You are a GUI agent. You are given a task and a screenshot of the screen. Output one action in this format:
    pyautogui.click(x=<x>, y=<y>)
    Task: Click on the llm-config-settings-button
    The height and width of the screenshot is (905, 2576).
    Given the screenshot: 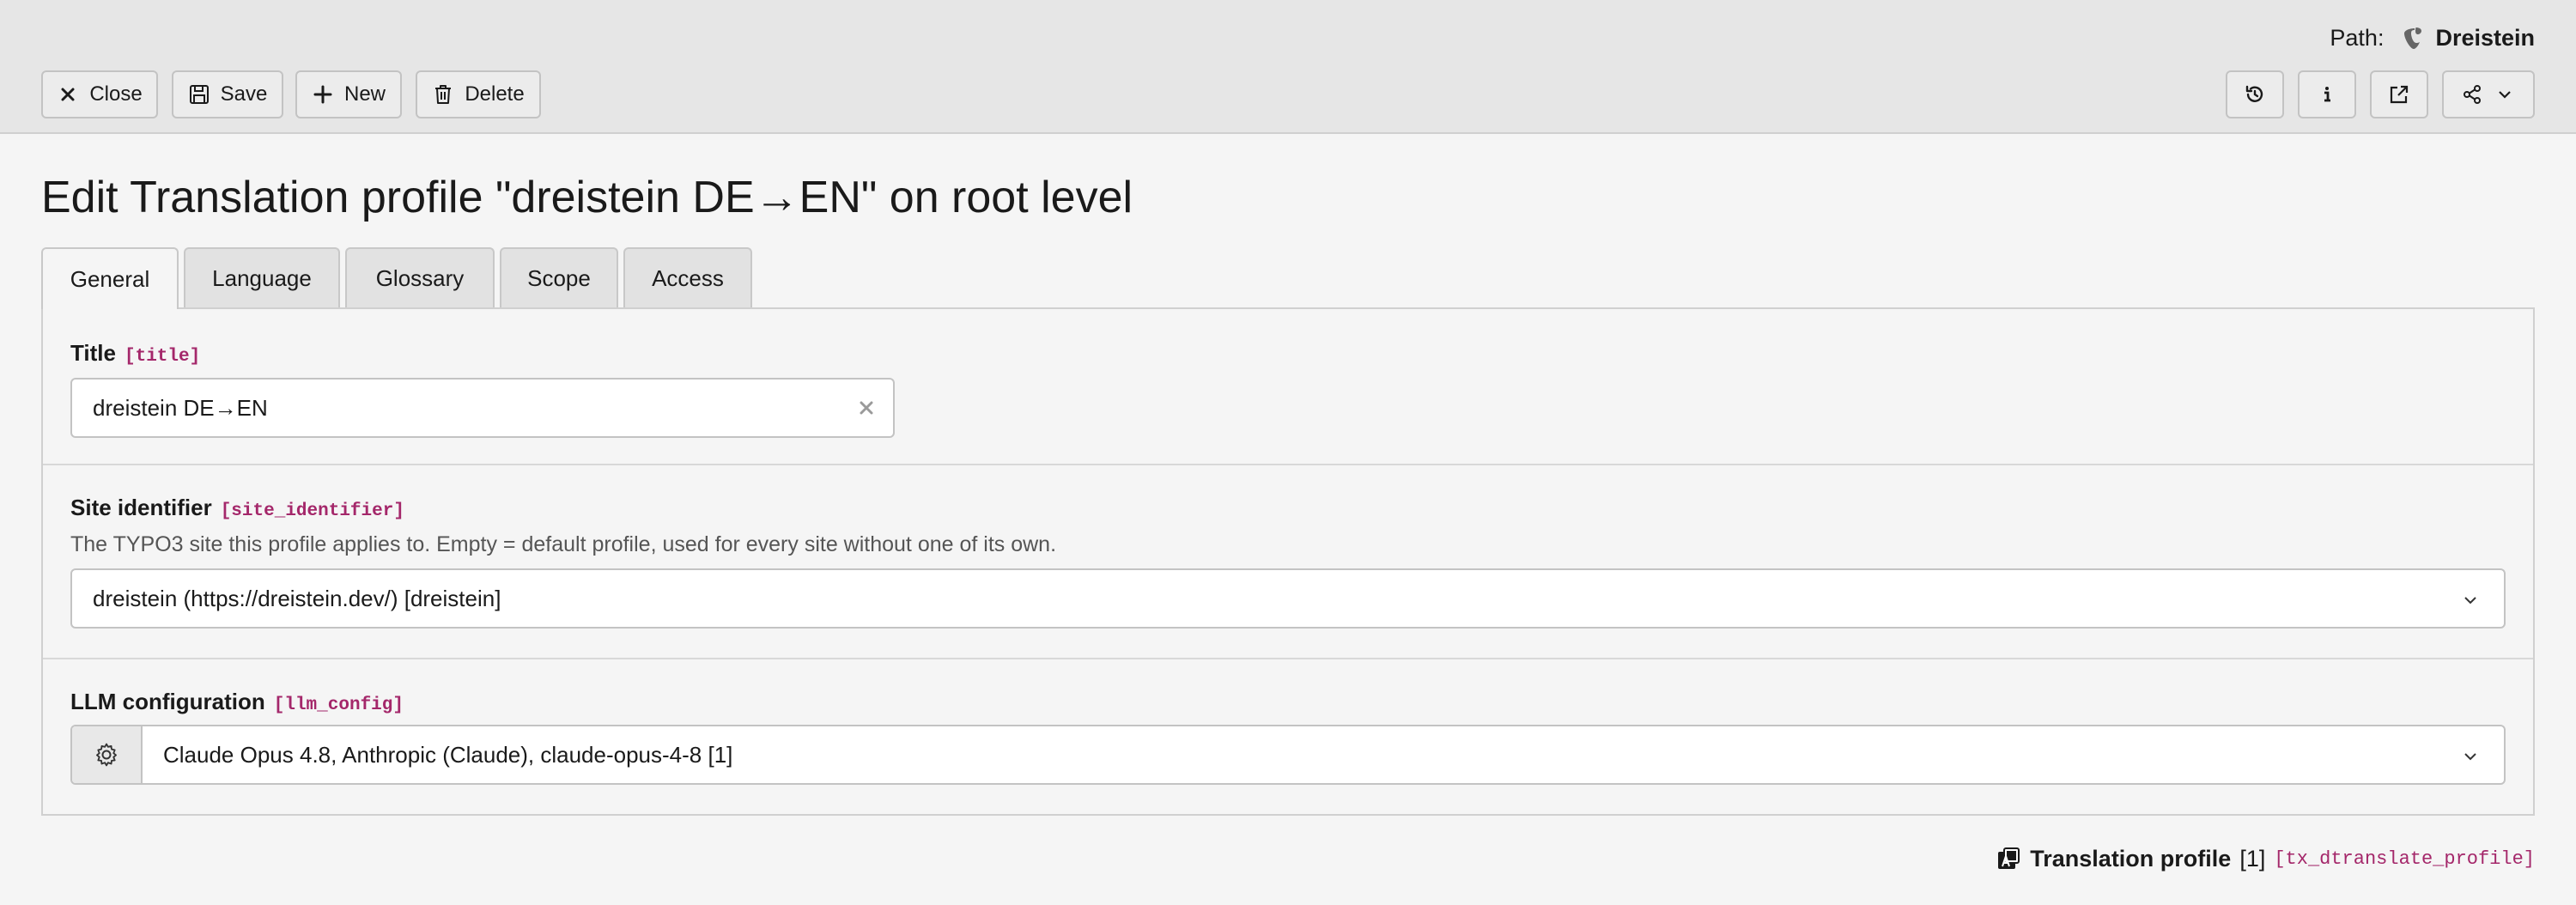 What is the action you would take?
    pyautogui.click(x=107, y=754)
    